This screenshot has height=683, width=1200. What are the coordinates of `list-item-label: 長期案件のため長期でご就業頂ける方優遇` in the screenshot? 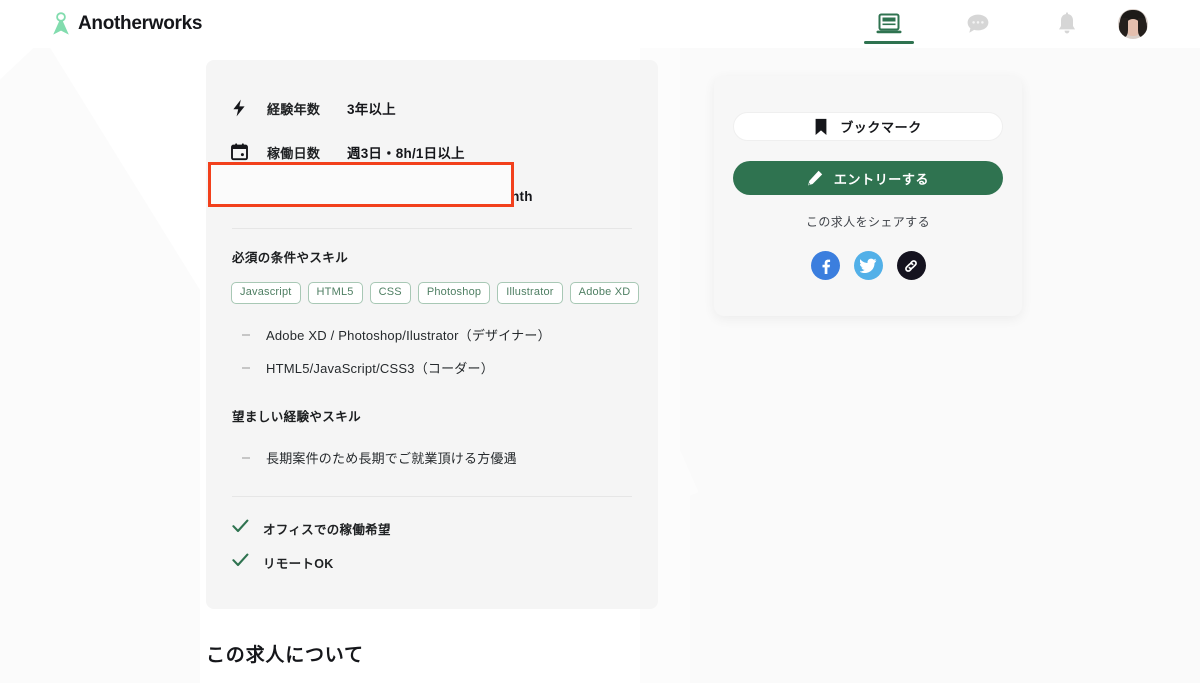 It's located at (391, 458).